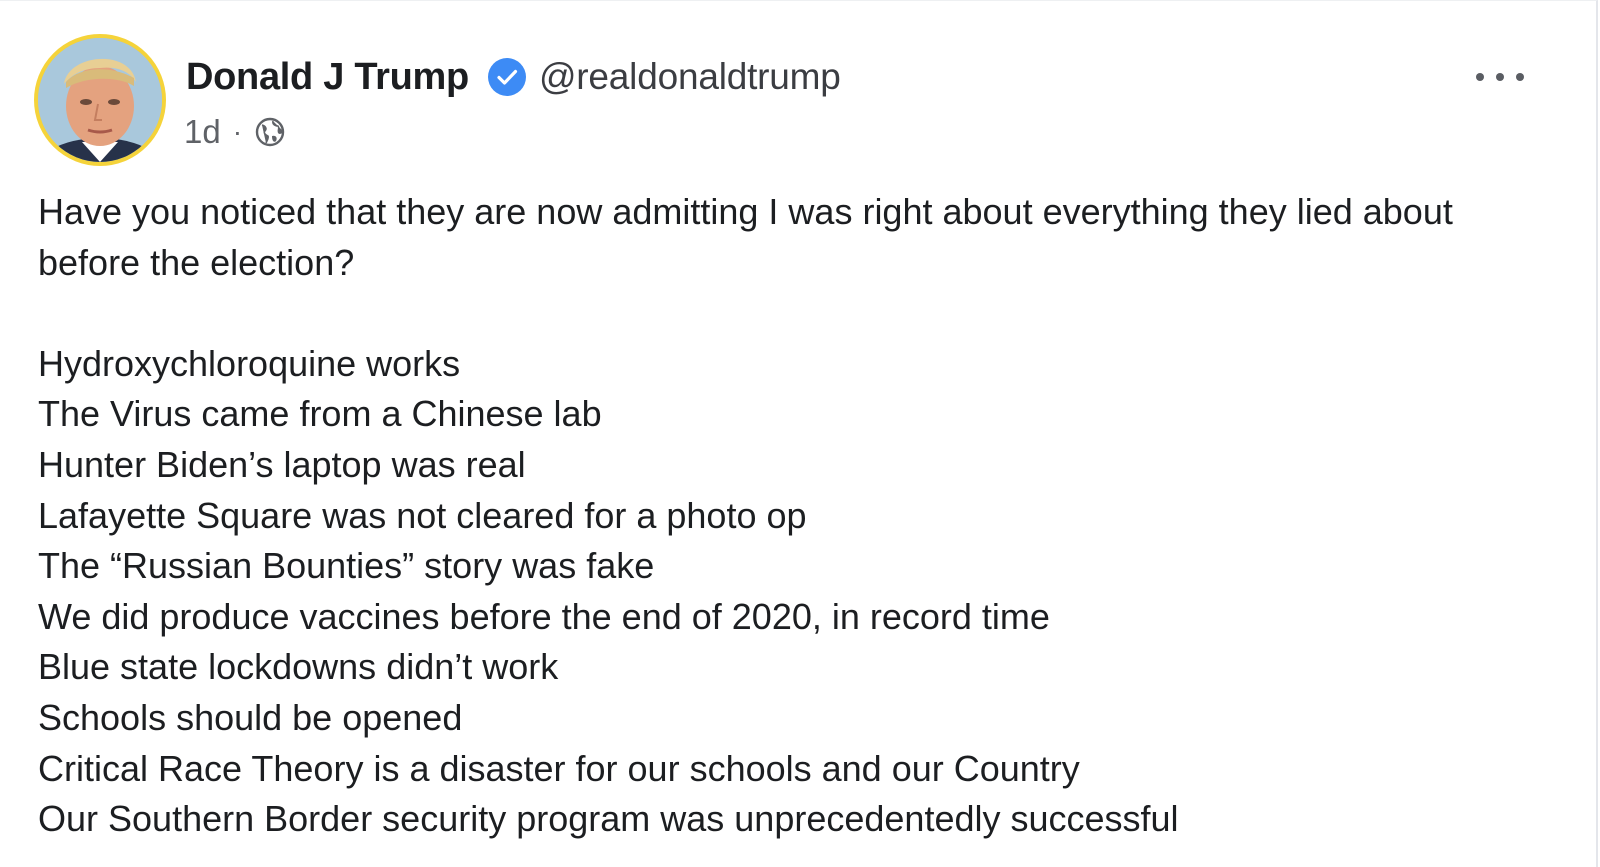 The width and height of the screenshot is (1600, 867). Describe the element at coordinates (327, 77) in the screenshot. I see `author-name: Donald J Trump` at that location.